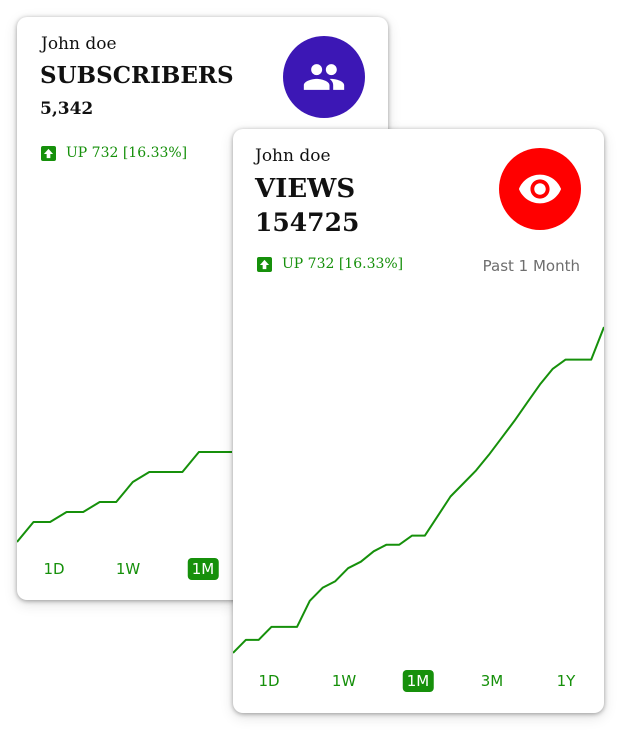 The image size is (621, 730). I want to click on range-selector: 1D 1W 1M 3M 1Y, so click(418, 682).